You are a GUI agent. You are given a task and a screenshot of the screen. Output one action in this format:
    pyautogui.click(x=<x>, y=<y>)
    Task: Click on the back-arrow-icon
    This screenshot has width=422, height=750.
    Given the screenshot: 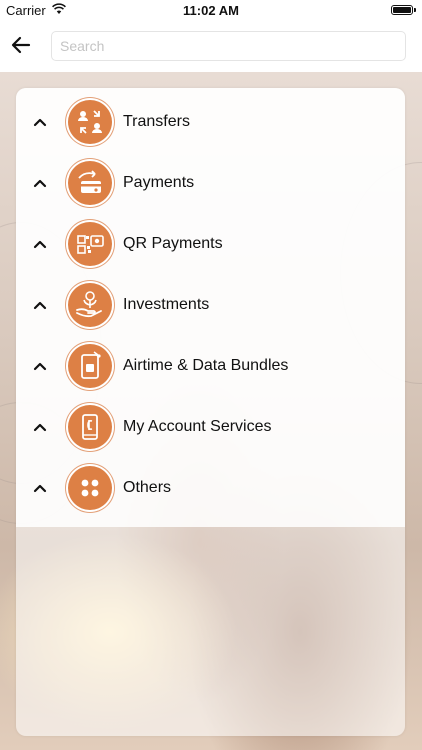 What is the action you would take?
    pyautogui.click(x=21, y=45)
    